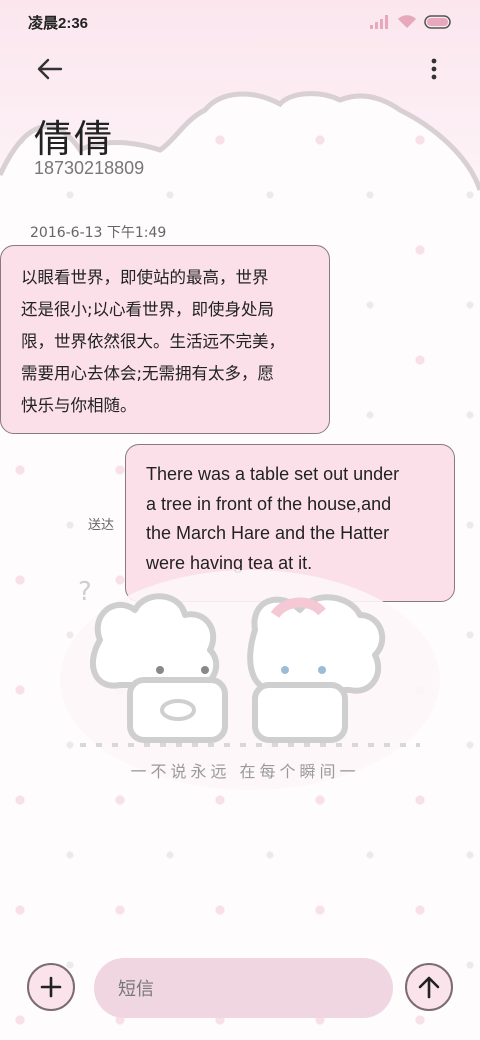  I want to click on contact-number: 18730218809, so click(89, 168).